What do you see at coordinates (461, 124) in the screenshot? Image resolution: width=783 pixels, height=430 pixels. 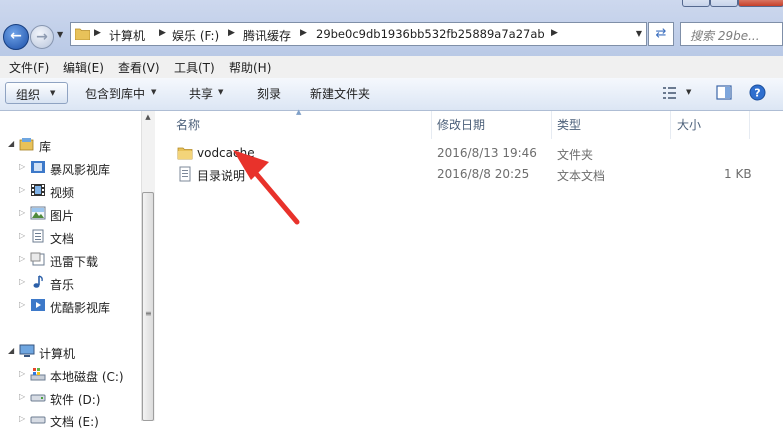 I see `column-header-date: 修改日期` at bounding box center [461, 124].